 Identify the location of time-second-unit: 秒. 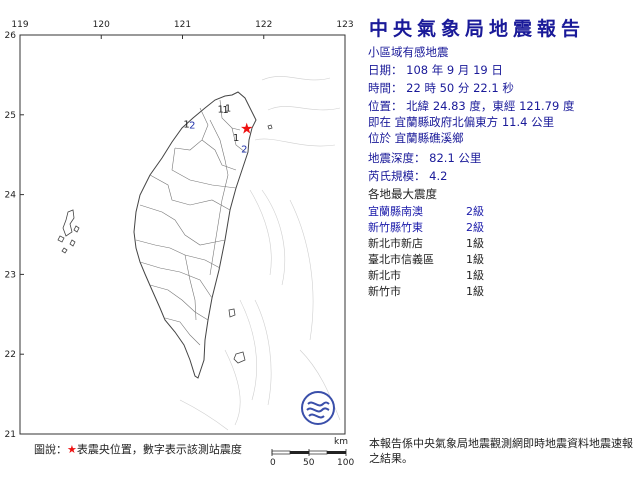
(508, 88).